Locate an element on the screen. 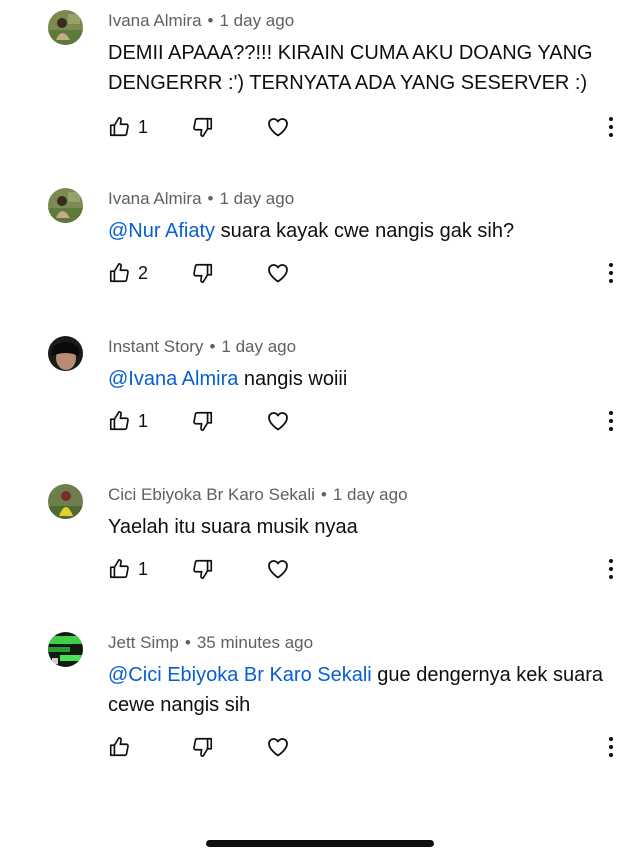 This screenshot has width=640, height=853. comment-mention: @Nur Afiaty is located at coordinates (161, 231).